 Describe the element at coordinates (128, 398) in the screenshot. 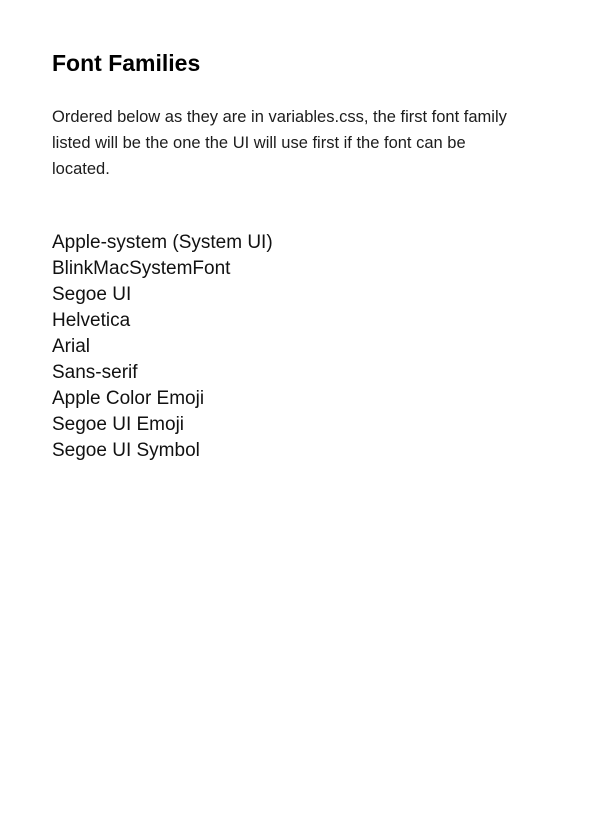

I see `font-family-item: Apple Color Emoji` at that location.